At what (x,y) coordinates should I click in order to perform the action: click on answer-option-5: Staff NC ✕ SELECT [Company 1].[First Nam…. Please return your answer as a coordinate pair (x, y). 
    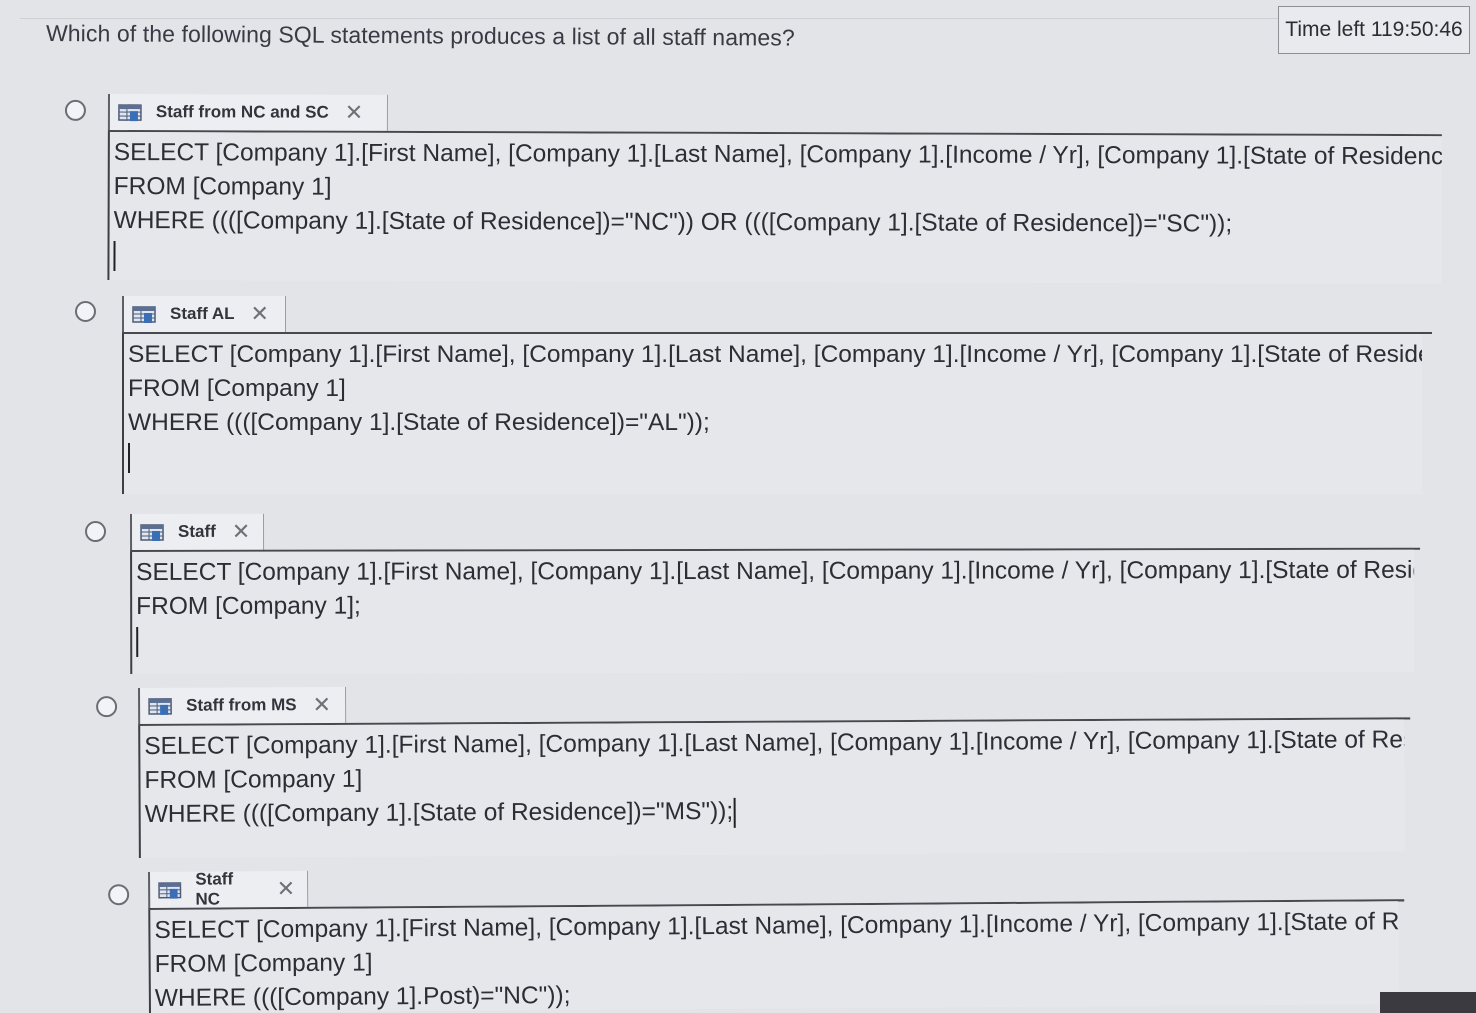
    Looking at the image, I should click on (756, 938).